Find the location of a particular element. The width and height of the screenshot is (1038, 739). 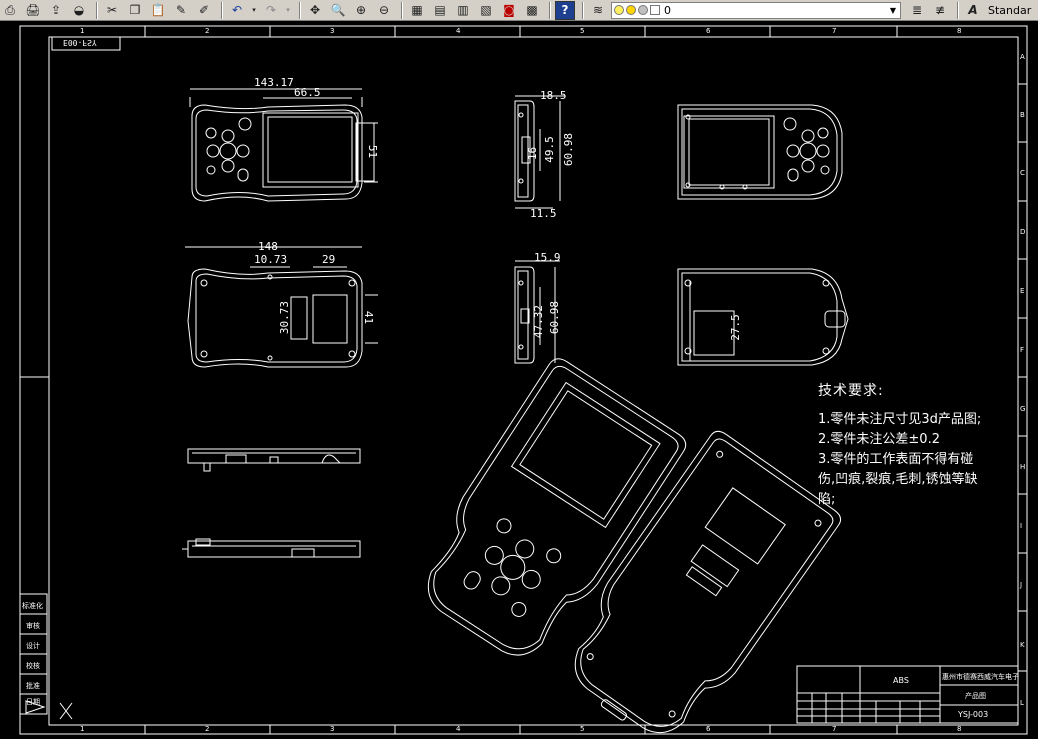

bottom-ruler-ticks is located at coordinates (521, 729).